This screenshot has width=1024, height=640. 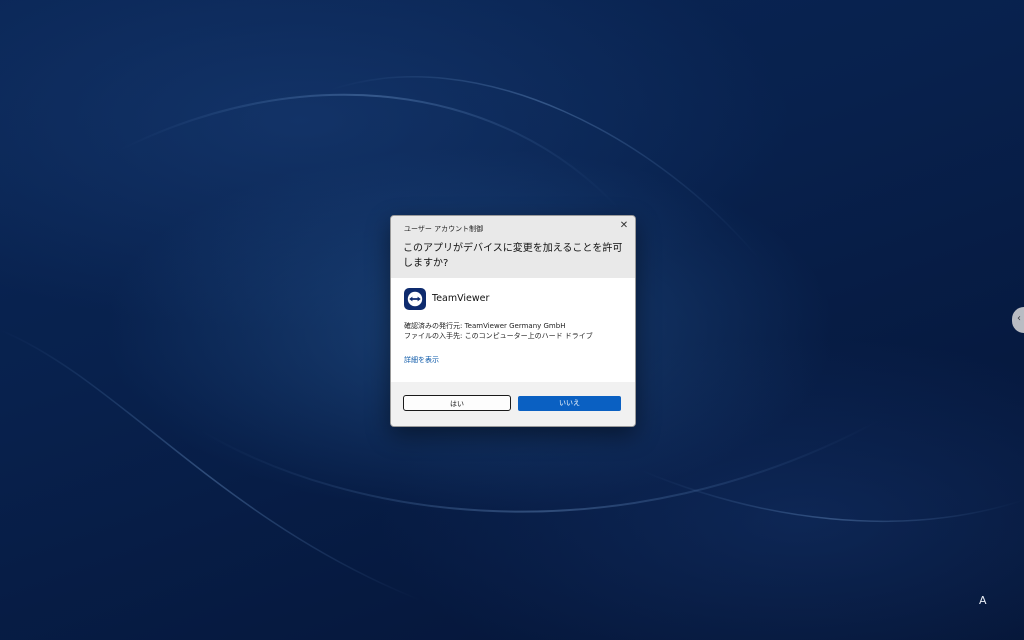 I want to click on no-button: いいえ, so click(x=569, y=403).